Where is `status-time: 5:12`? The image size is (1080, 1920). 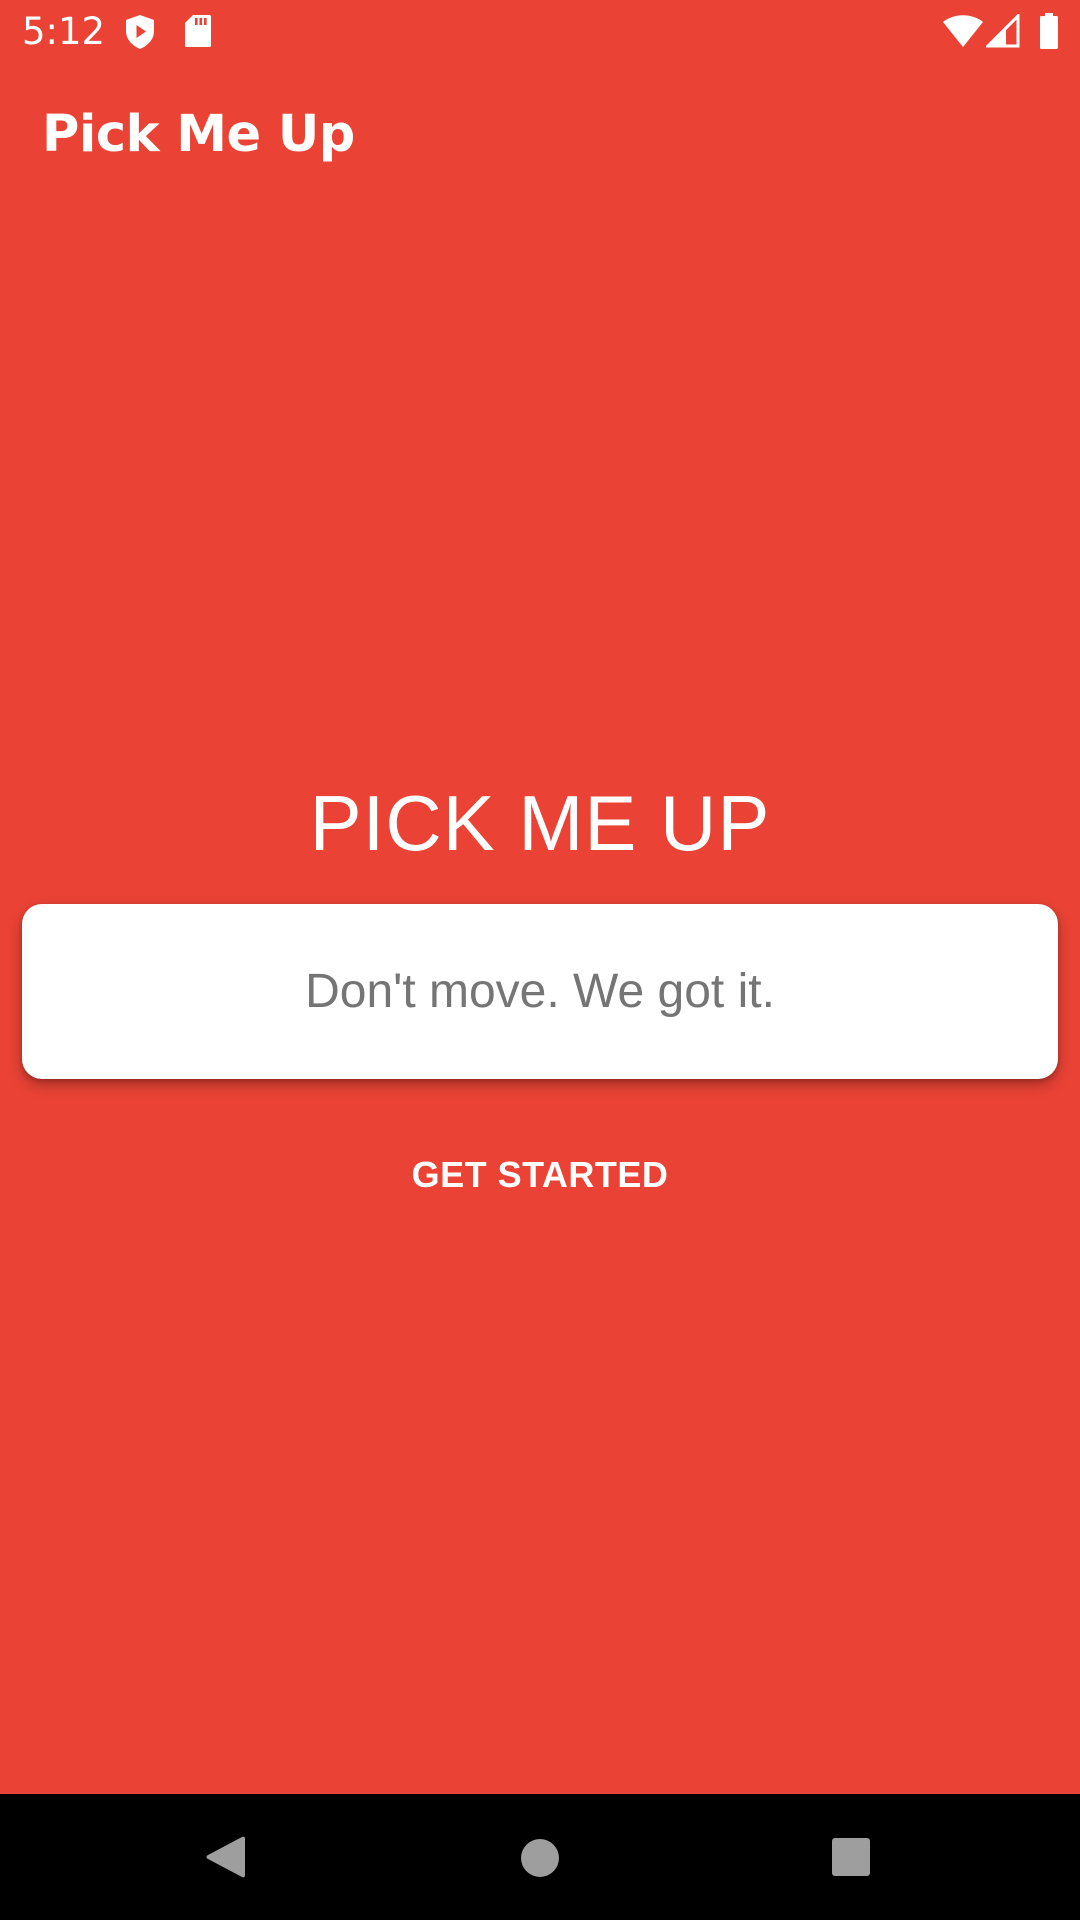
status-time: 5:12 is located at coordinates (64, 31).